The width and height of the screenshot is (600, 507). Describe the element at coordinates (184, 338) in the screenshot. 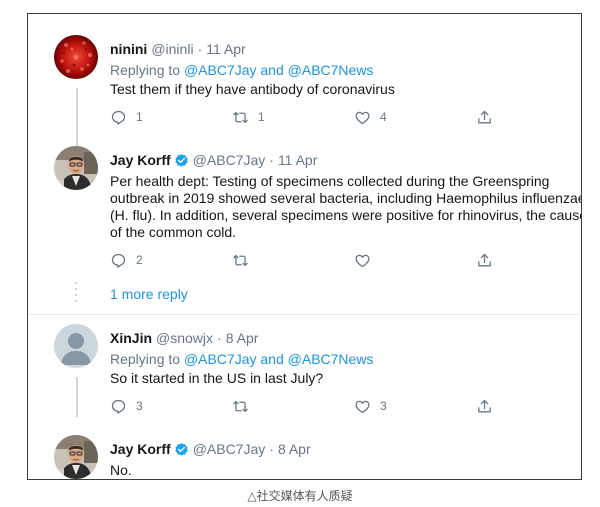

I see `author-handle: @snowjx` at that location.